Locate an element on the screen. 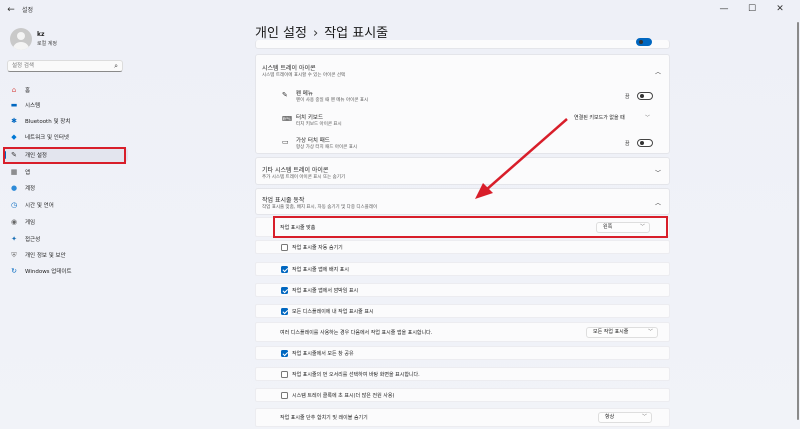 This screenshot has height=429, width=800. arrow-shaft is located at coordinates (526, 154).